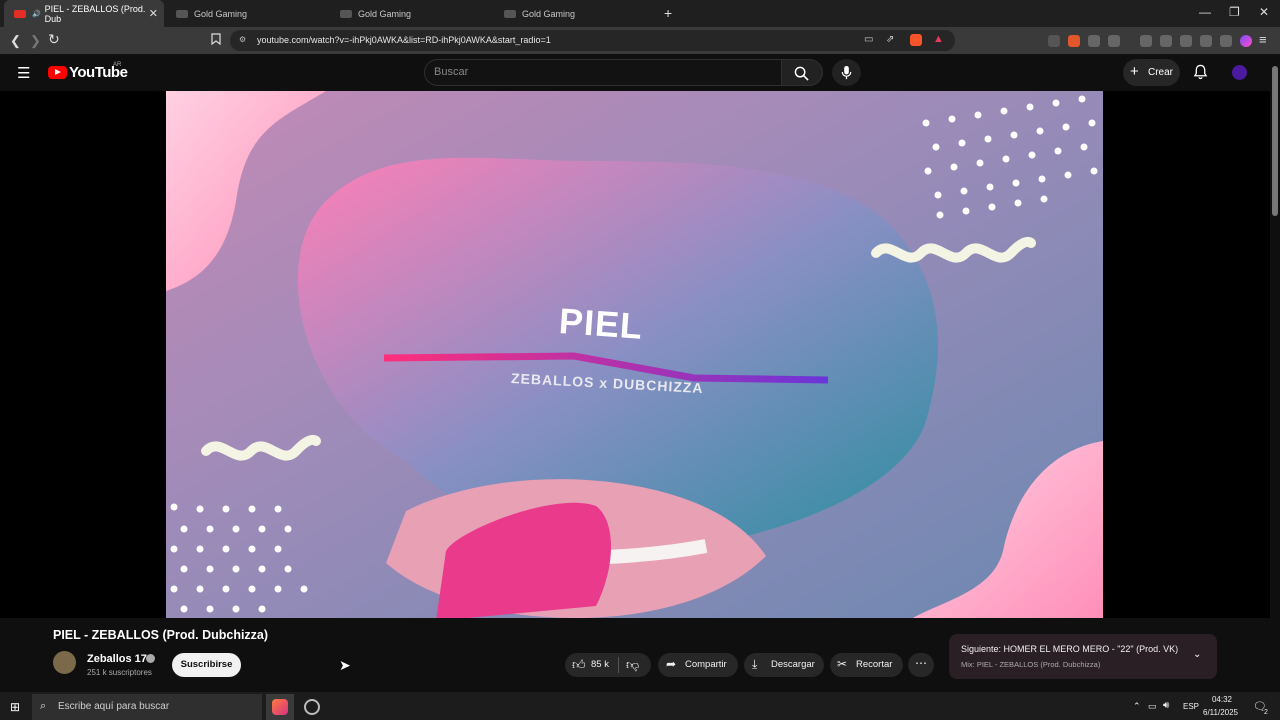 The width and height of the screenshot is (1280, 720). What do you see at coordinates (117, 65) in the screenshot?
I see `region-code: AR` at bounding box center [117, 65].